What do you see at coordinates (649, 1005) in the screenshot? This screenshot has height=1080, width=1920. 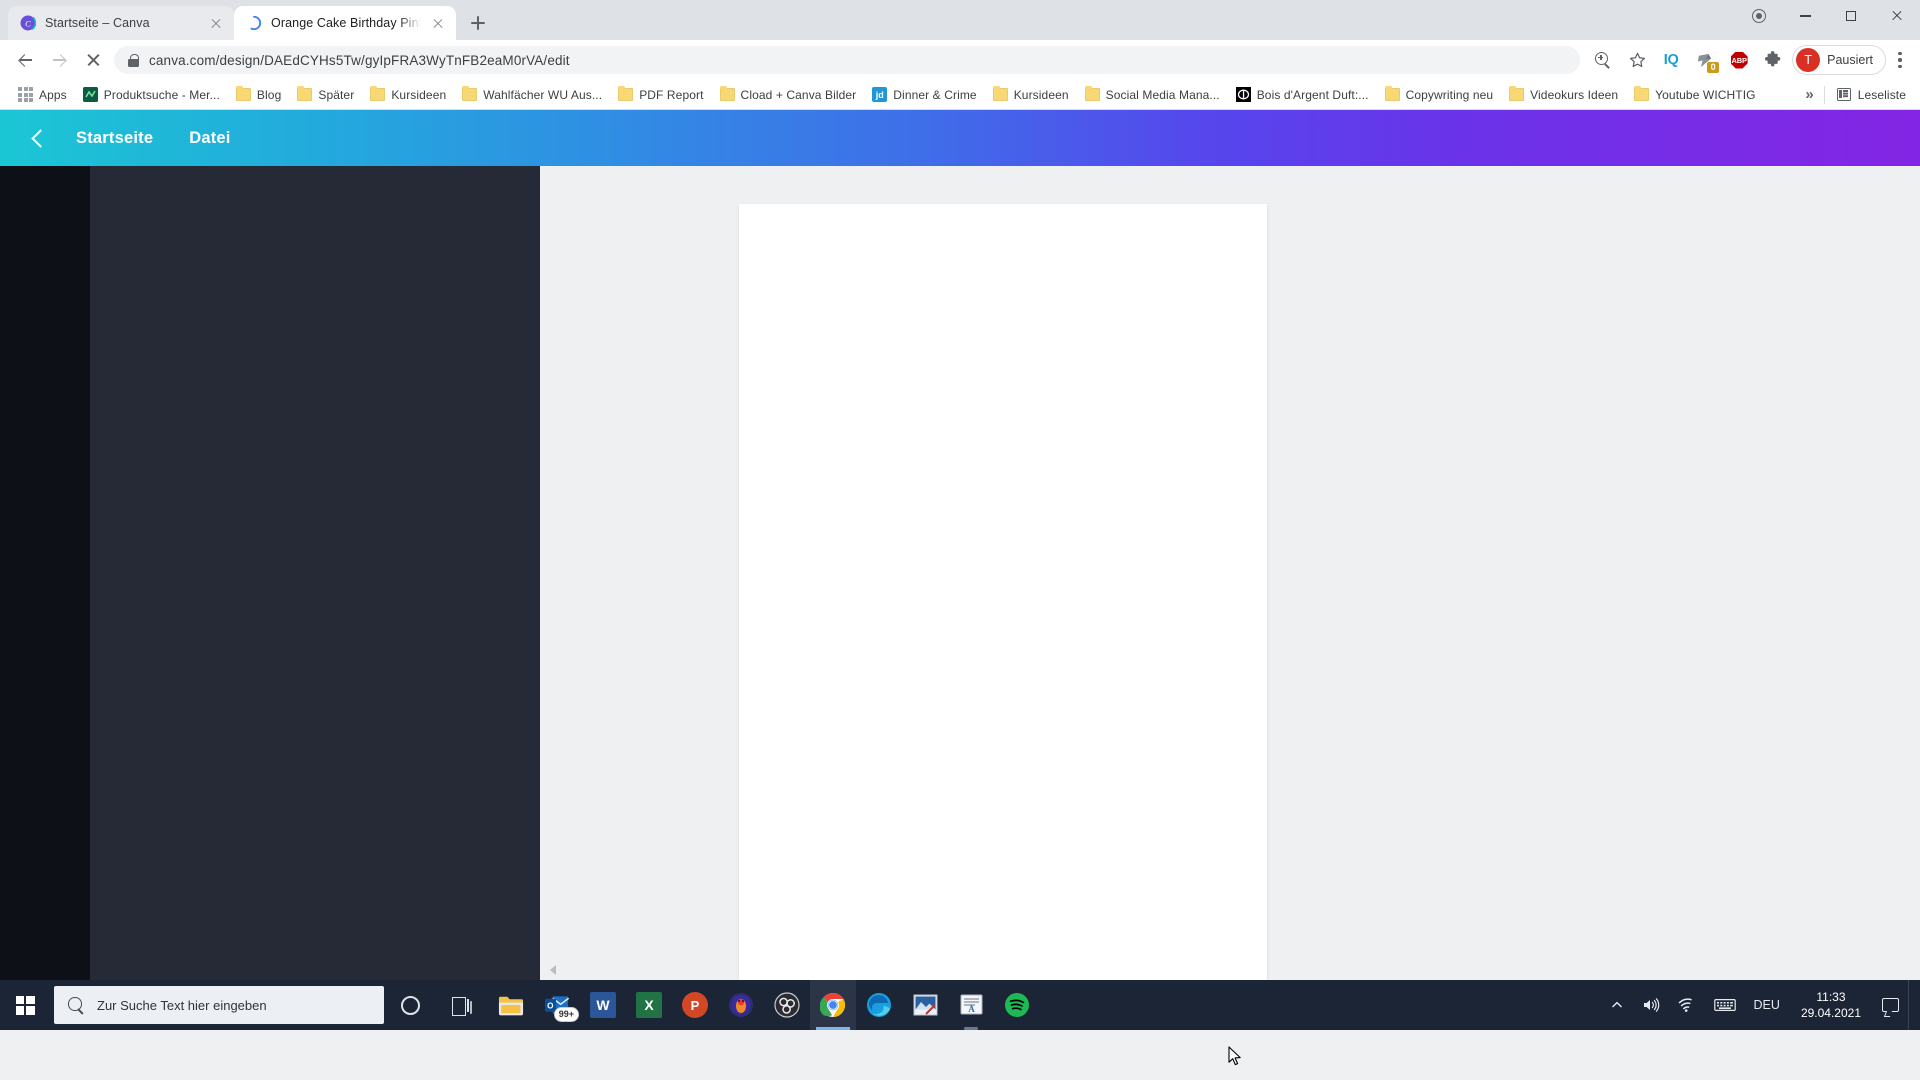 I see `taskbar-app-excel: X` at bounding box center [649, 1005].